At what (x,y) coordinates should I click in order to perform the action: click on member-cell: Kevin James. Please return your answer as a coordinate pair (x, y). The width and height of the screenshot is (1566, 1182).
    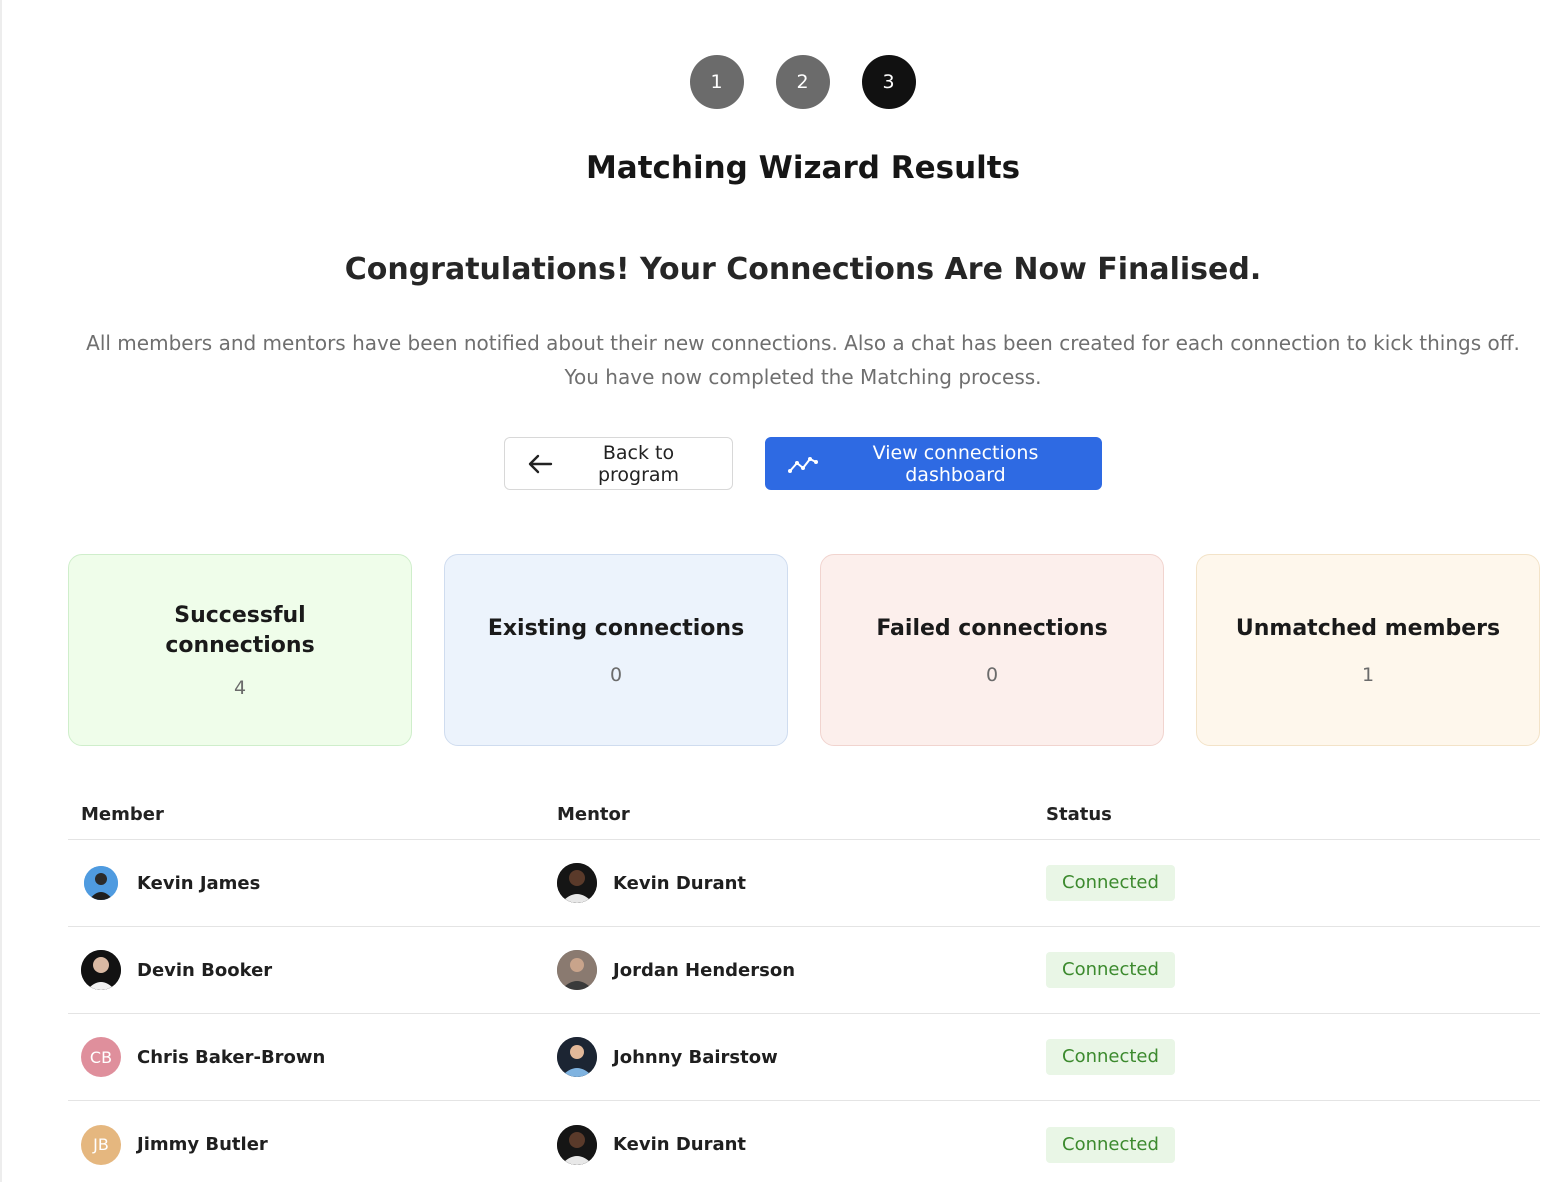
    Looking at the image, I should click on (312, 883).